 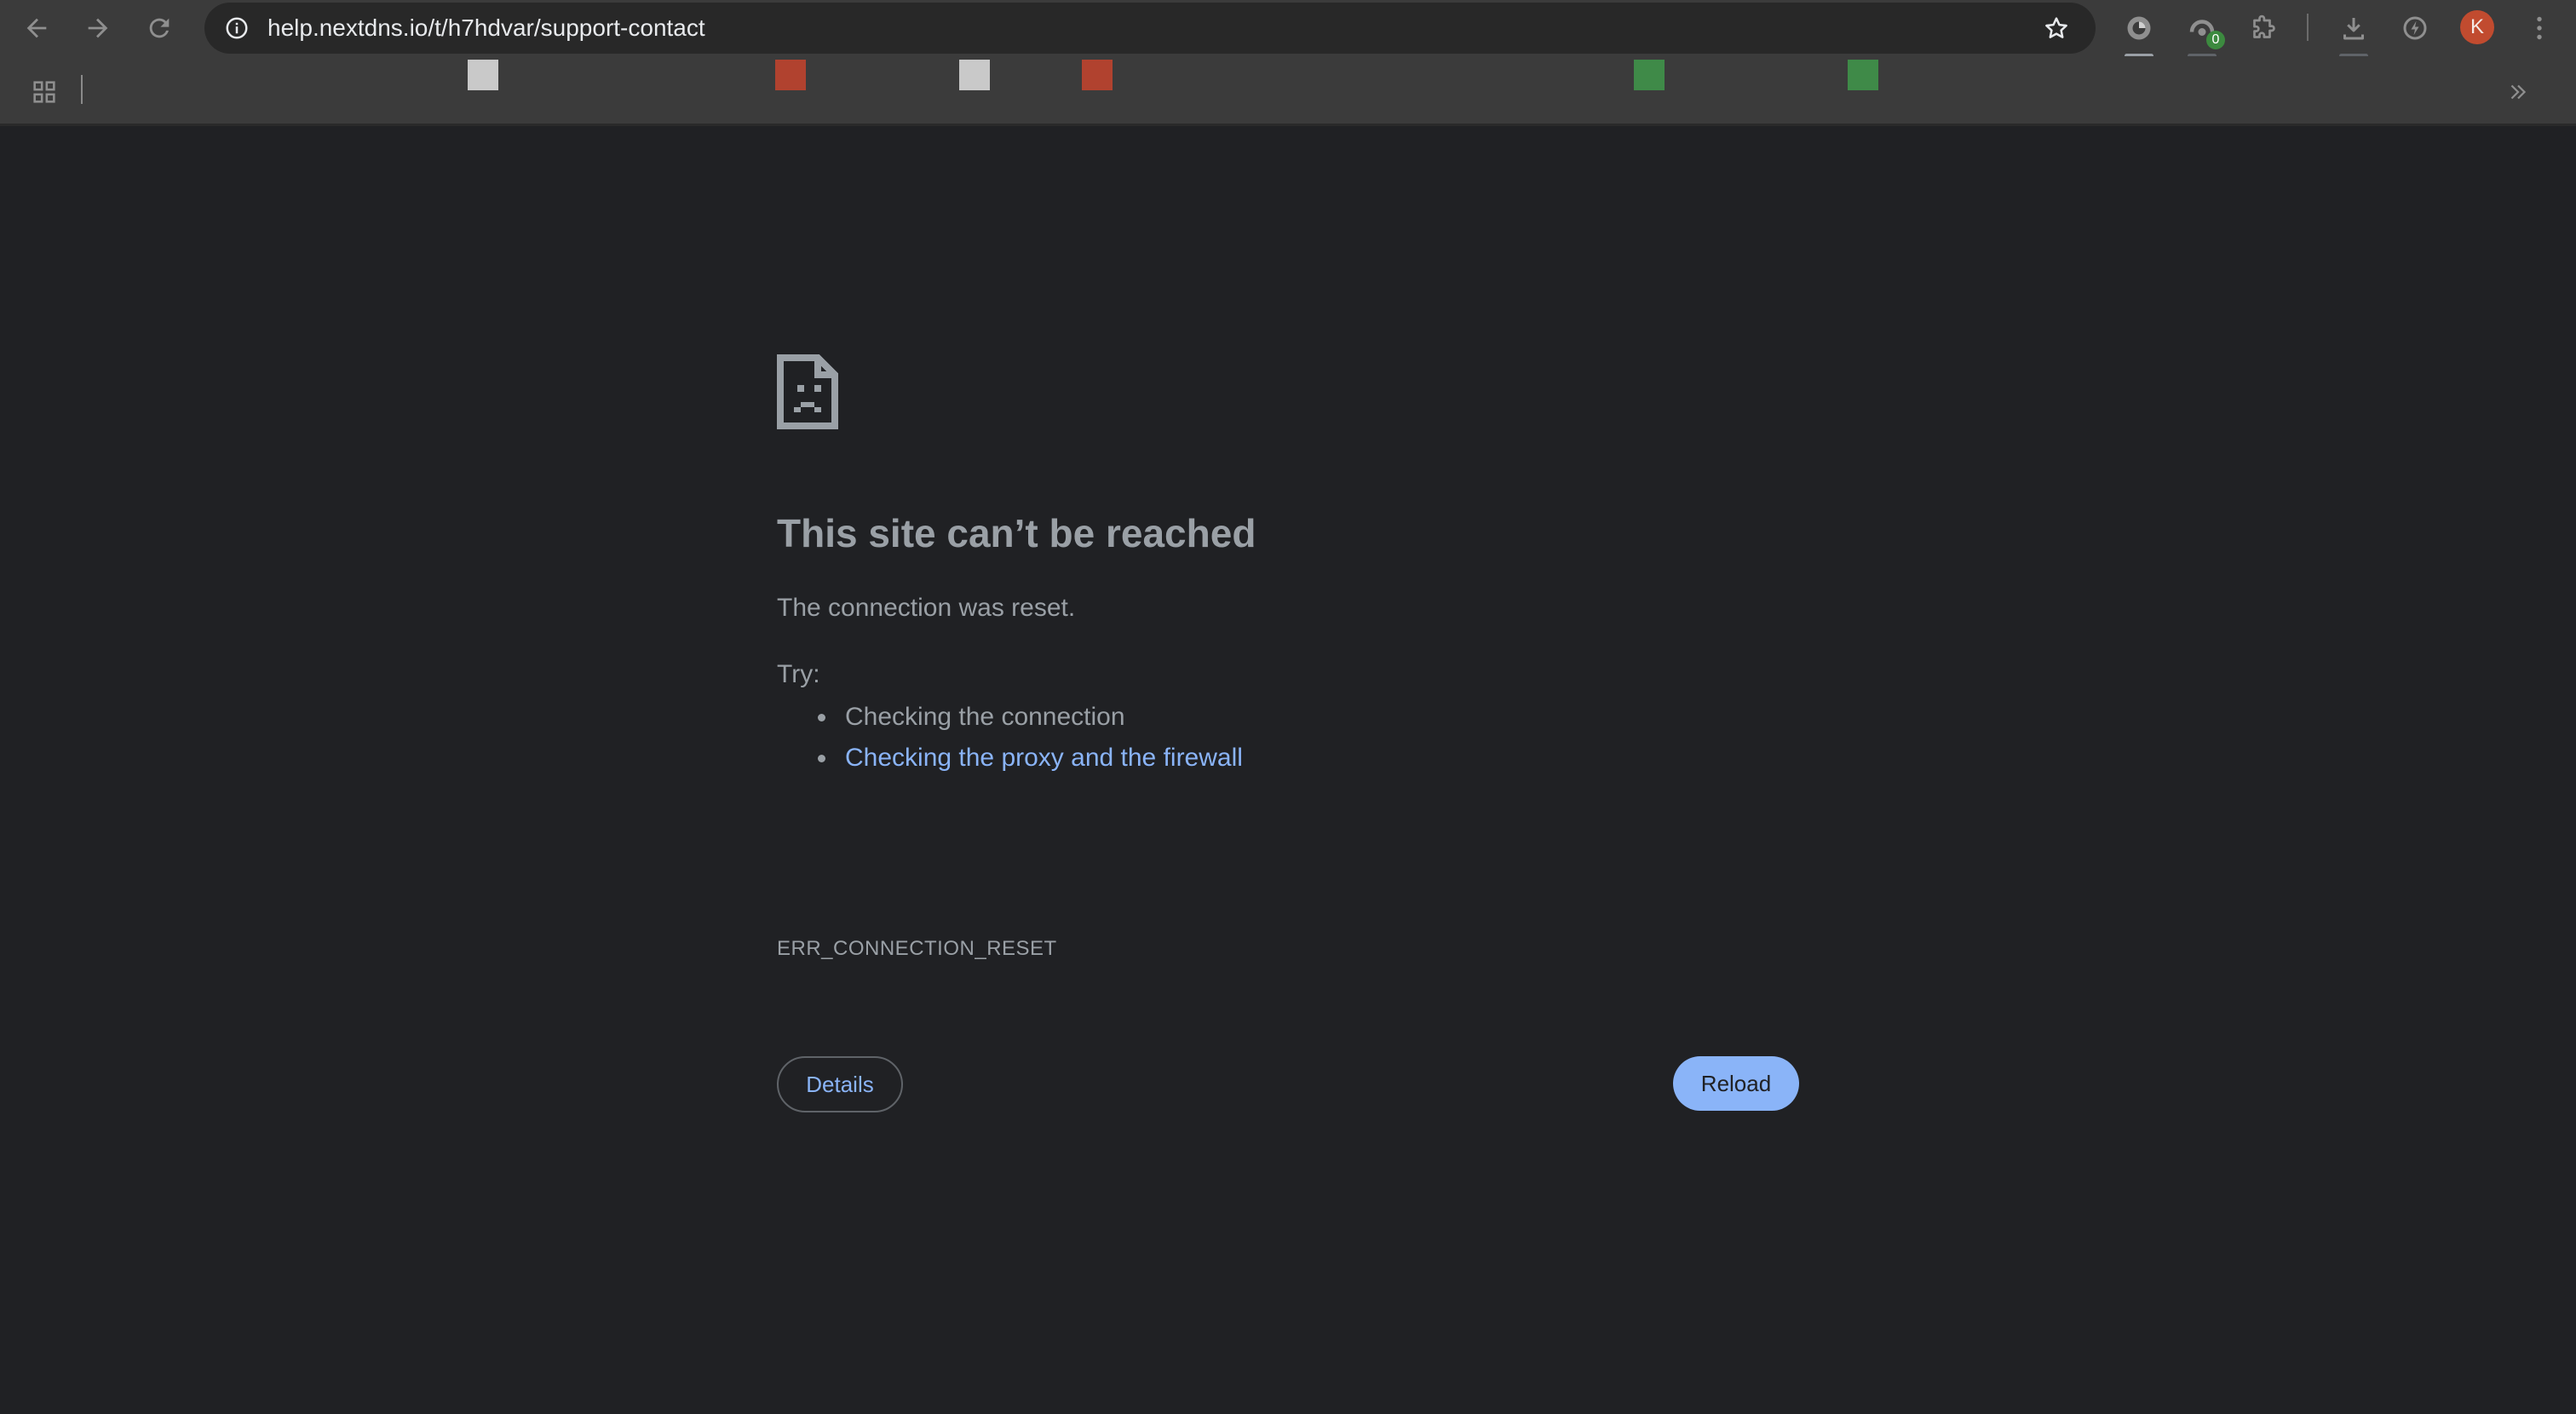 I want to click on bookmark-star-button, so click(x=2056, y=28).